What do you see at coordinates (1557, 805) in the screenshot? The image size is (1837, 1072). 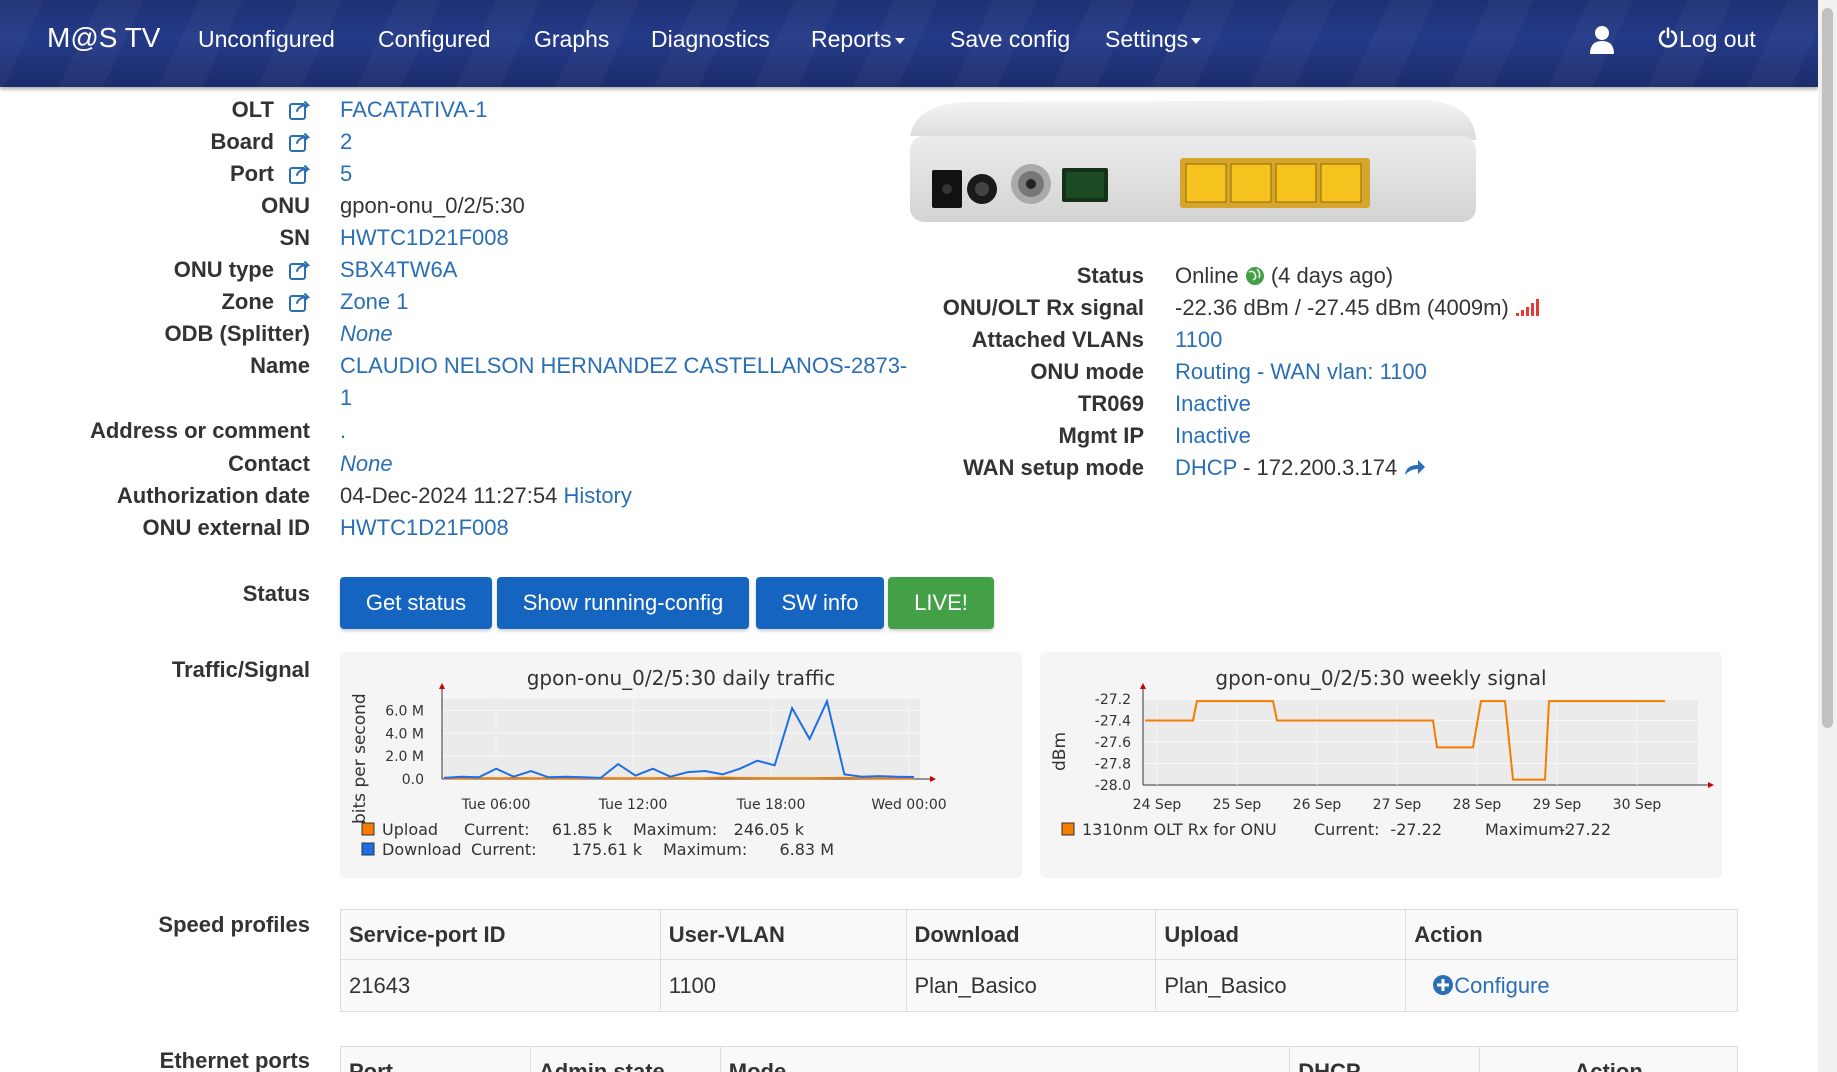 I see `x-tick-label: 29 Sep` at bounding box center [1557, 805].